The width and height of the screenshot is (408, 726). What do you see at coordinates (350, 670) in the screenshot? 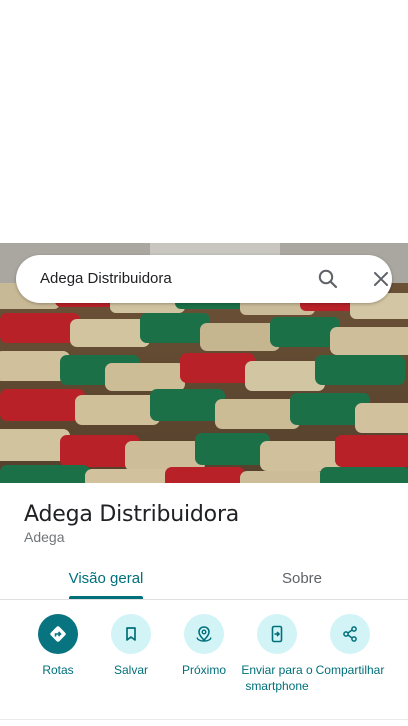
I see `share-label: Compartilhar` at bounding box center [350, 670].